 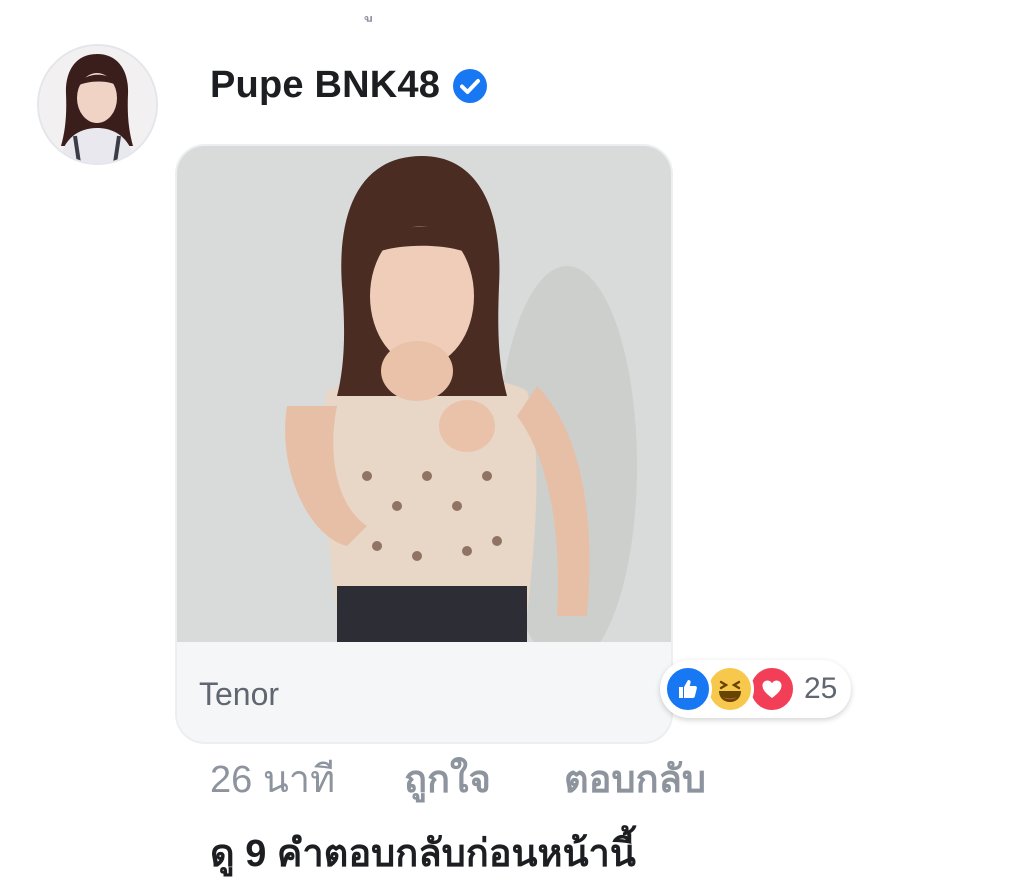 What do you see at coordinates (688, 689) in the screenshot?
I see `like-icon` at bounding box center [688, 689].